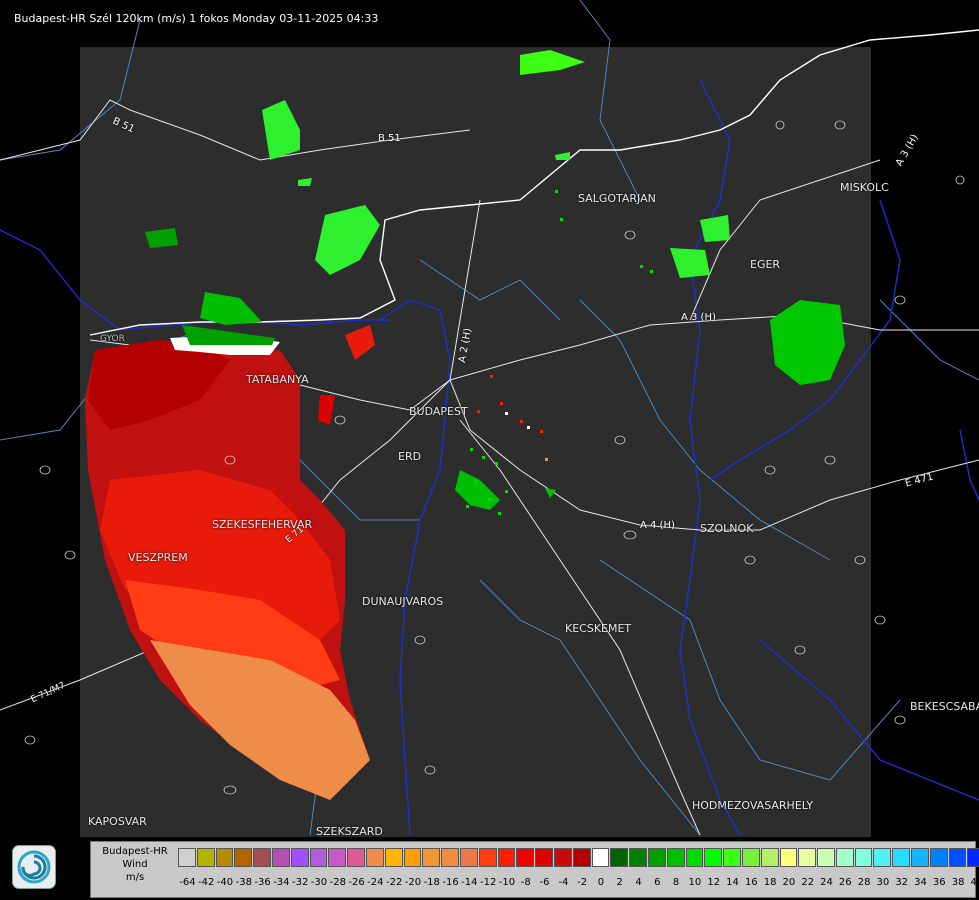 The width and height of the screenshot is (979, 900). I want to click on legend-title: Budapest-HR Wind m/s, so click(135, 864).